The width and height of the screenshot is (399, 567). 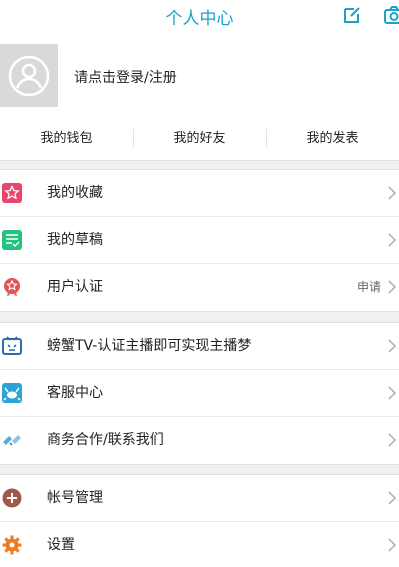 I want to click on badge-icon, so click(x=12, y=287).